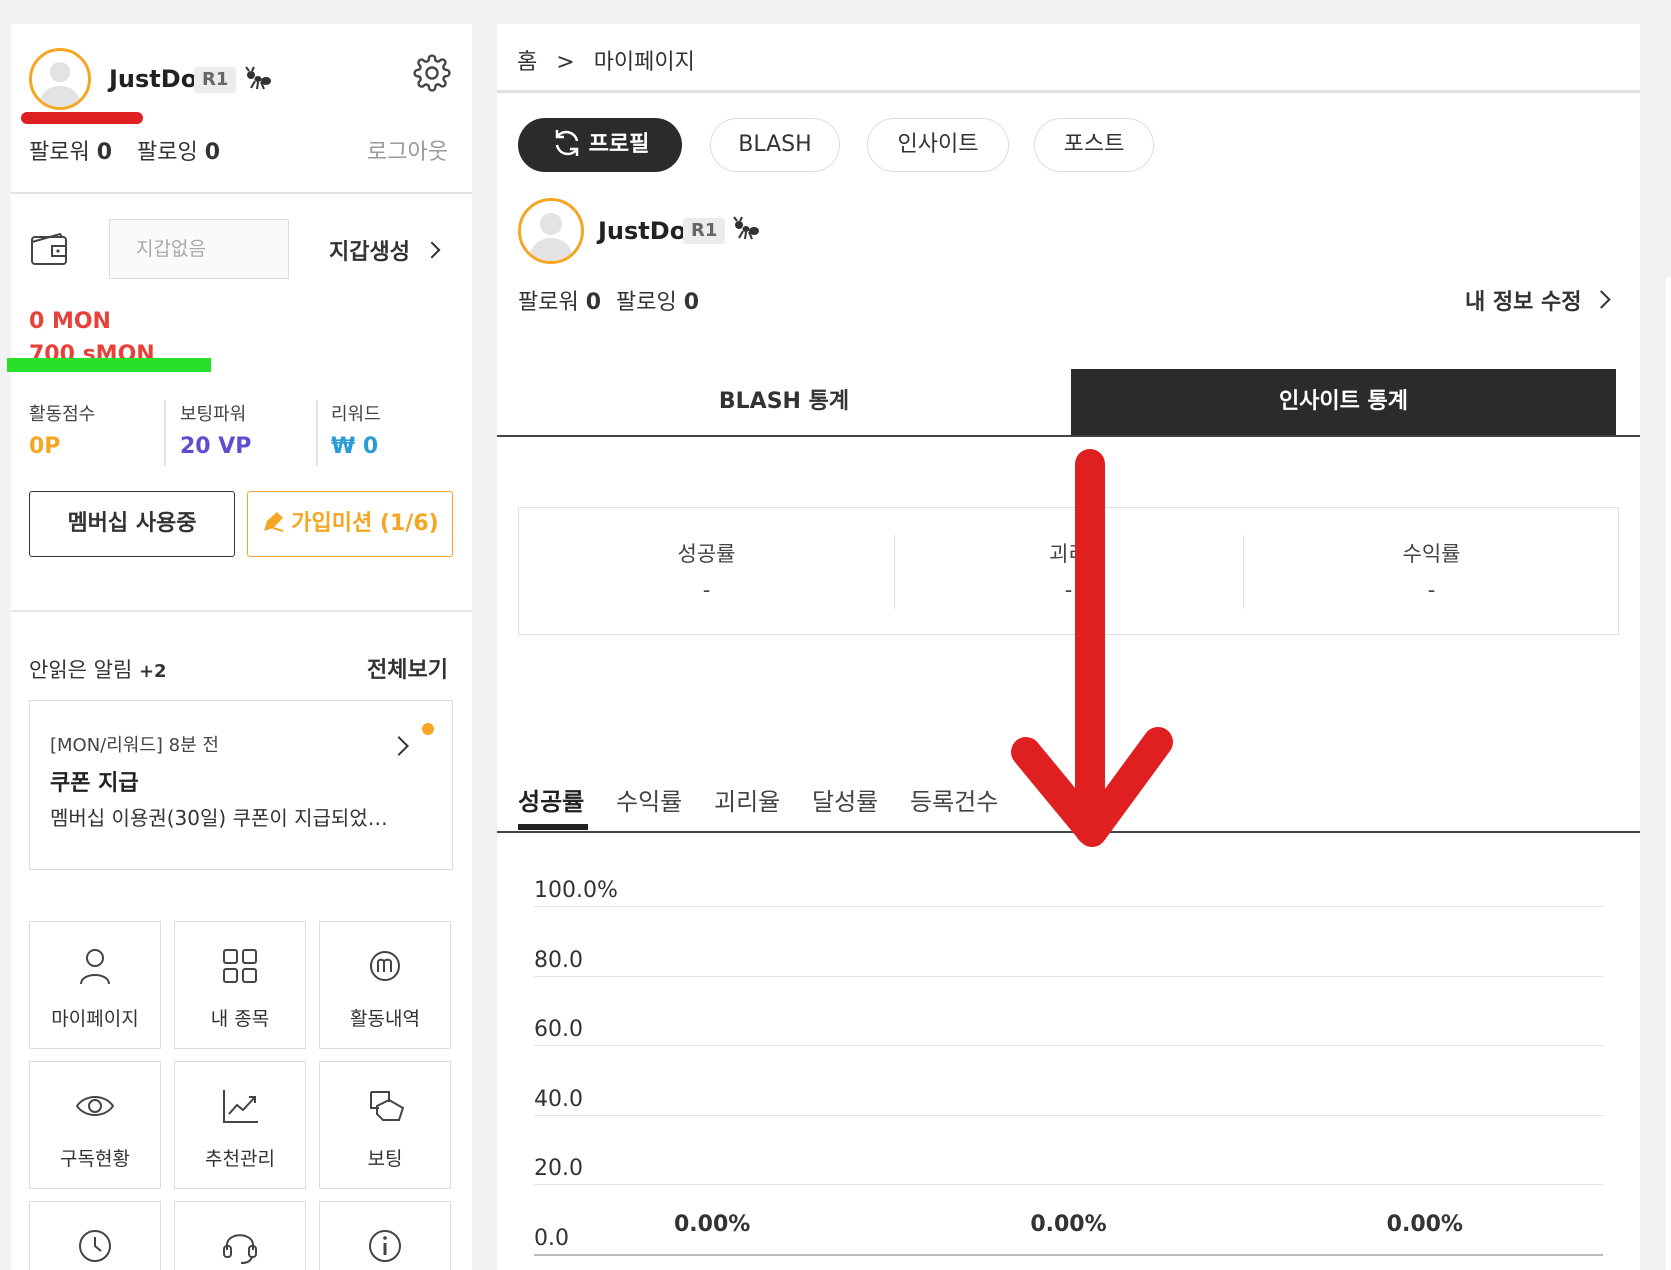 Image resolution: width=1671 pixels, height=1270 pixels. Describe the element at coordinates (845, 799) in the screenshot. I see `metric-tab-achievement: 달성률` at that location.